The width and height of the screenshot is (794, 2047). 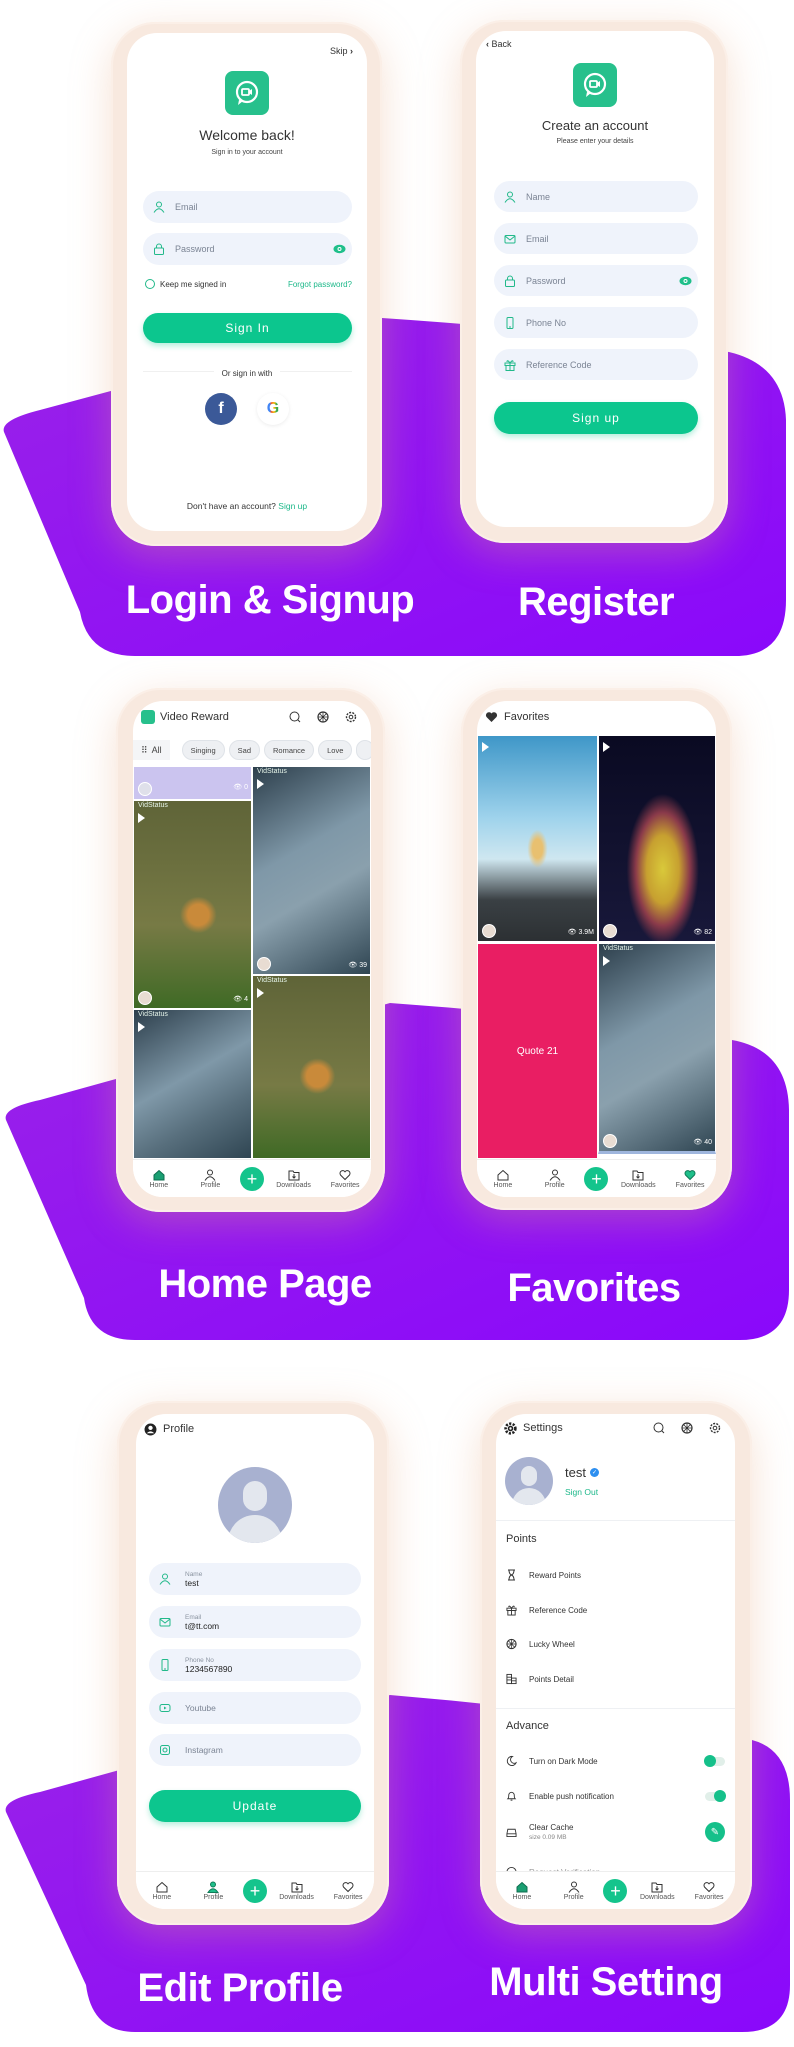 What do you see at coordinates (192, 783) in the screenshot?
I see `video-tile: 👁 0` at bounding box center [192, 783].